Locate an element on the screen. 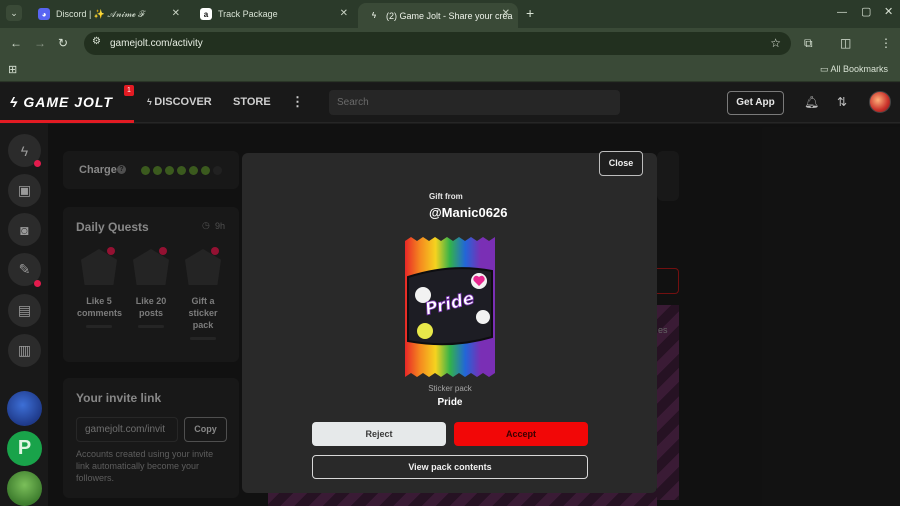  user-avatar is located at coordinates (880, 102).